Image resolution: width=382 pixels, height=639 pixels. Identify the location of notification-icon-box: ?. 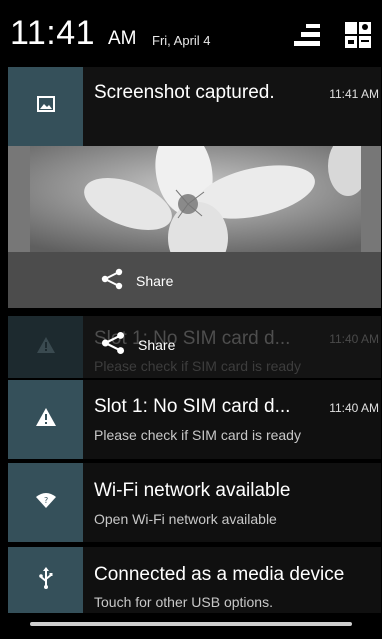
(45, 502).